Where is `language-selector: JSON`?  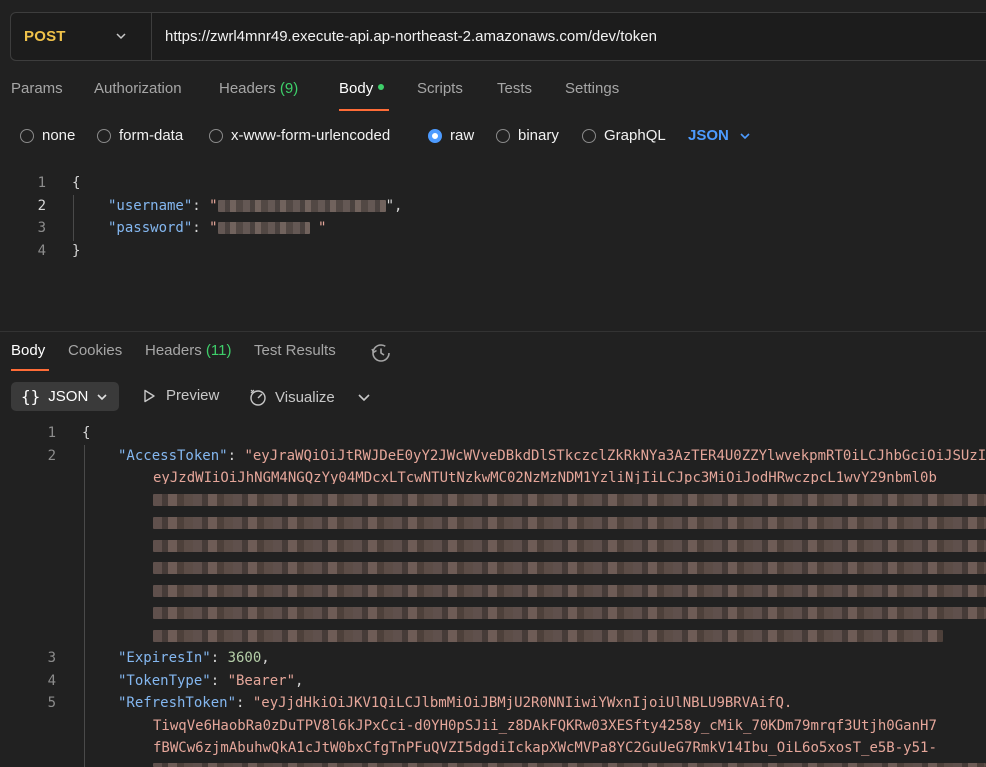 language-selector: JSON is located at coordinates (719, 135).